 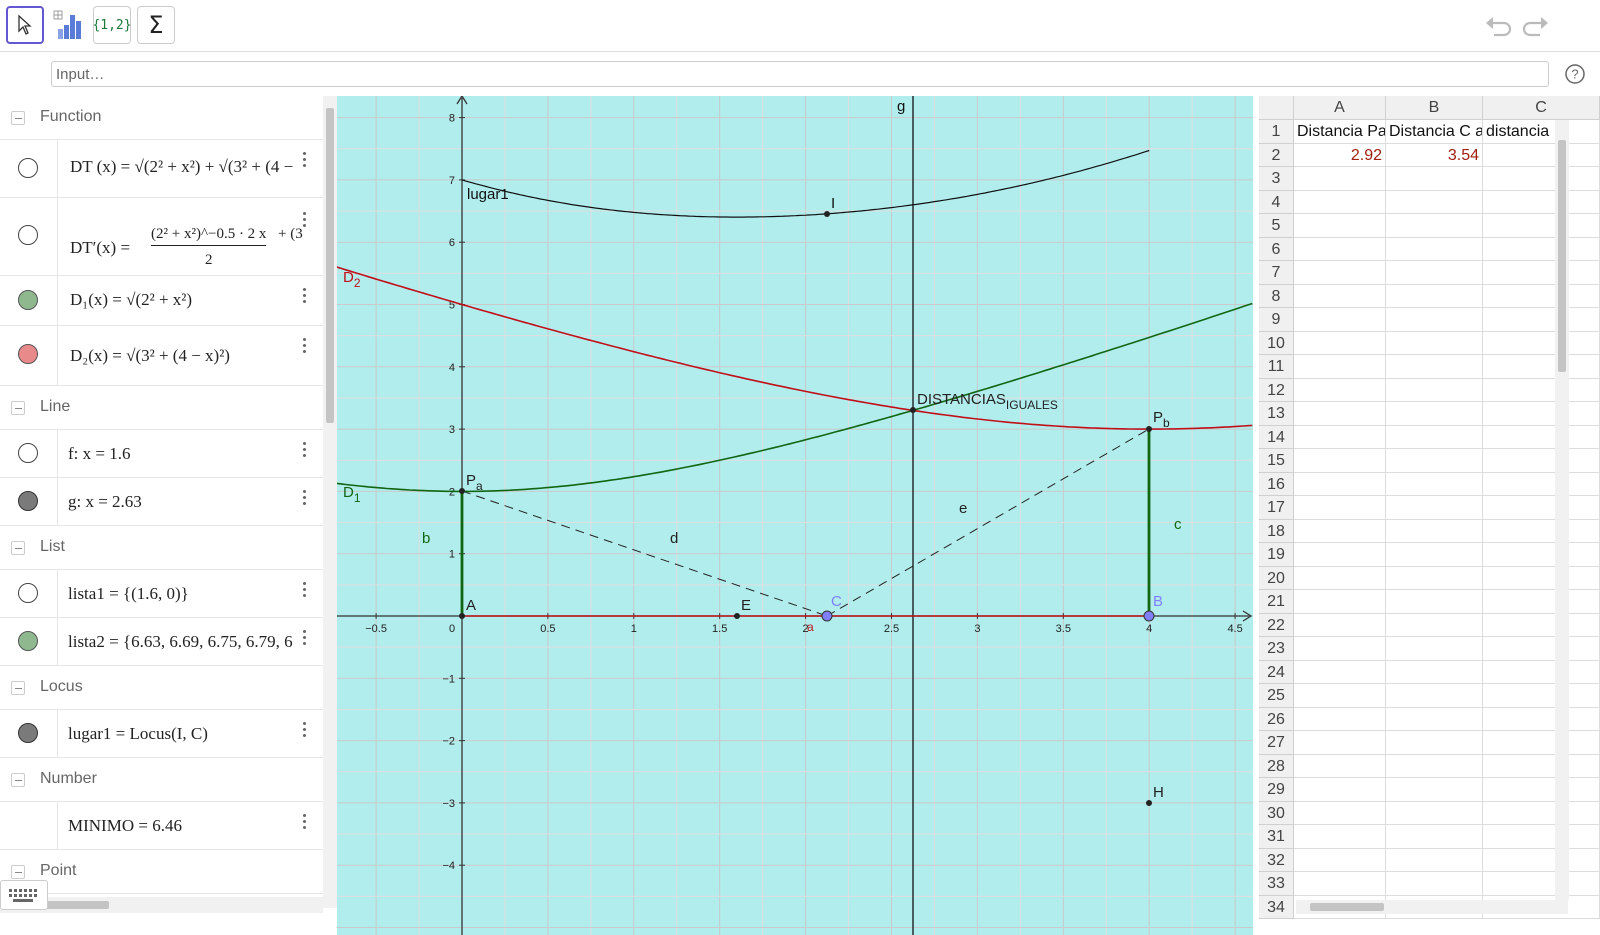 I want to click on cell-A1: Distancia Pa, so click(x=1340, y=132).